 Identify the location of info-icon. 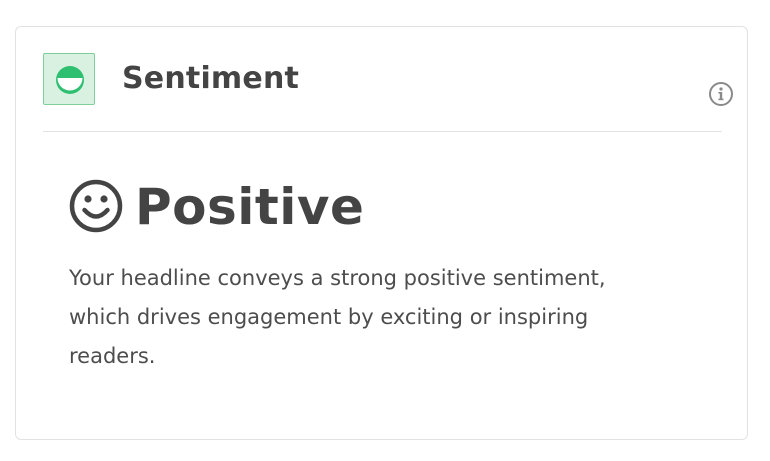
(721, 94).